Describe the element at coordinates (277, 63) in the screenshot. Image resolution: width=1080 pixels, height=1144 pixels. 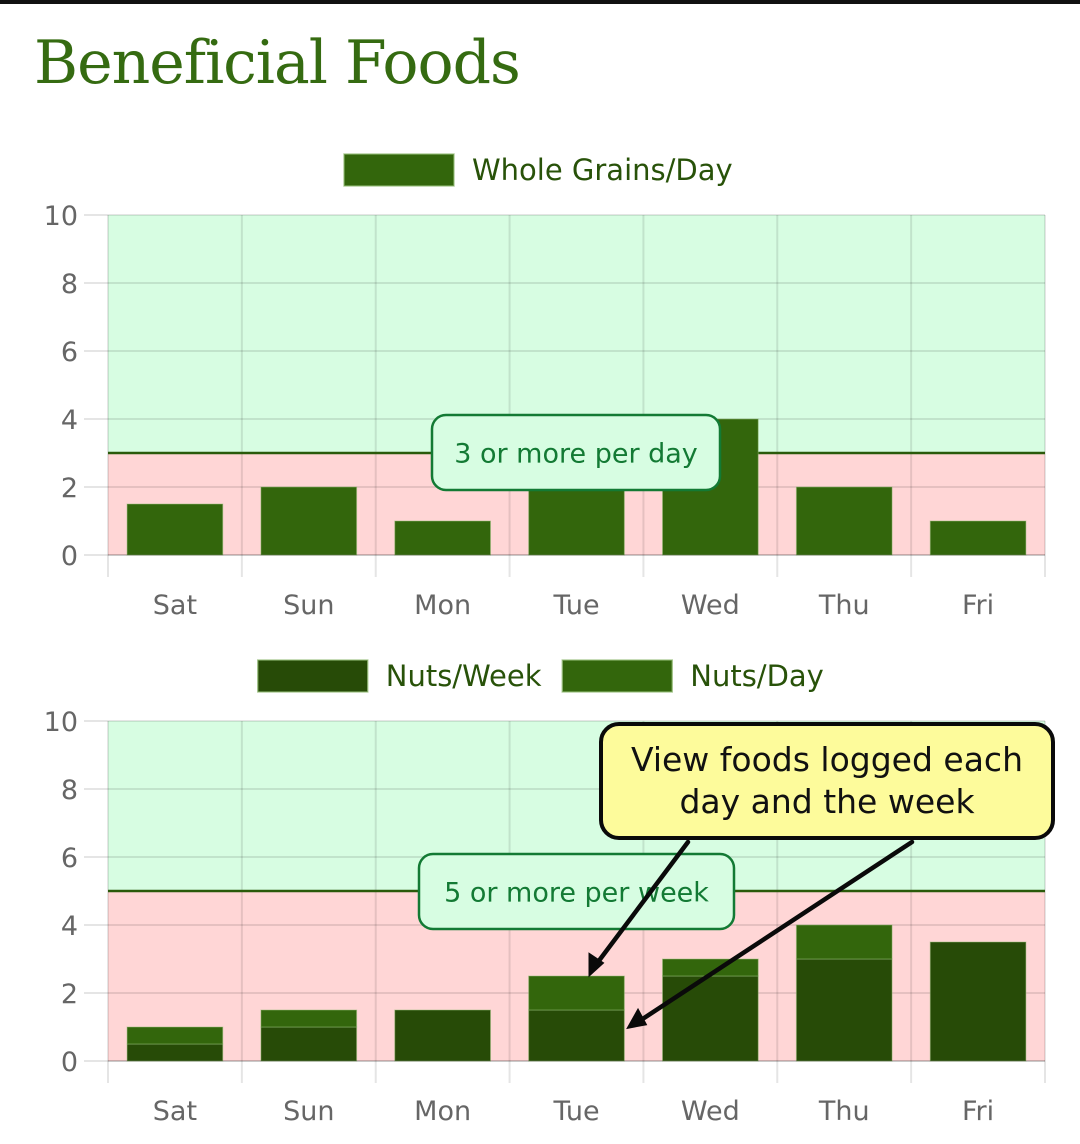
I see `page-title: Beneficial Foods` at that location.